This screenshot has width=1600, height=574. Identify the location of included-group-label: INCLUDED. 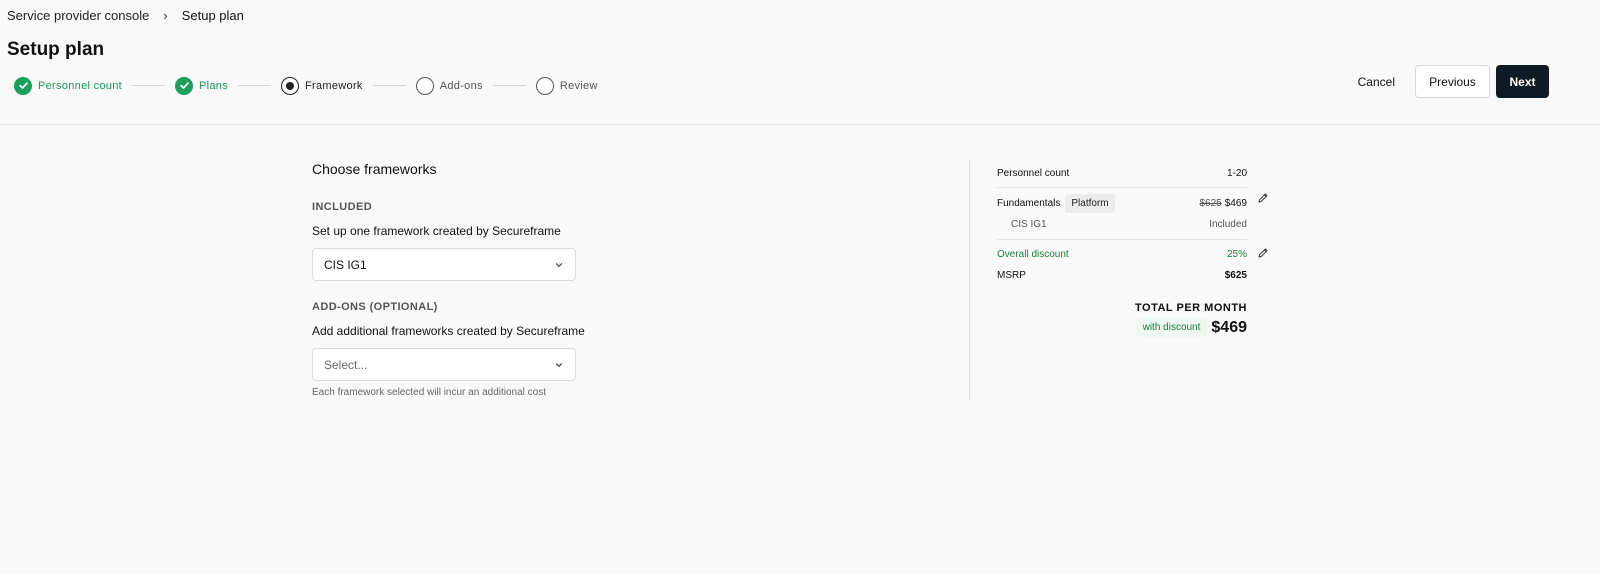
(342, 207).